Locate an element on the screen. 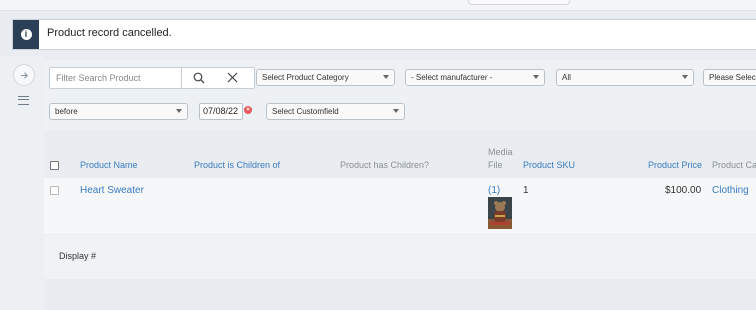 Image resolution: width=756 pixels, height=310 pixels. media-count-link: (1) is located at coordinates (494, 190).